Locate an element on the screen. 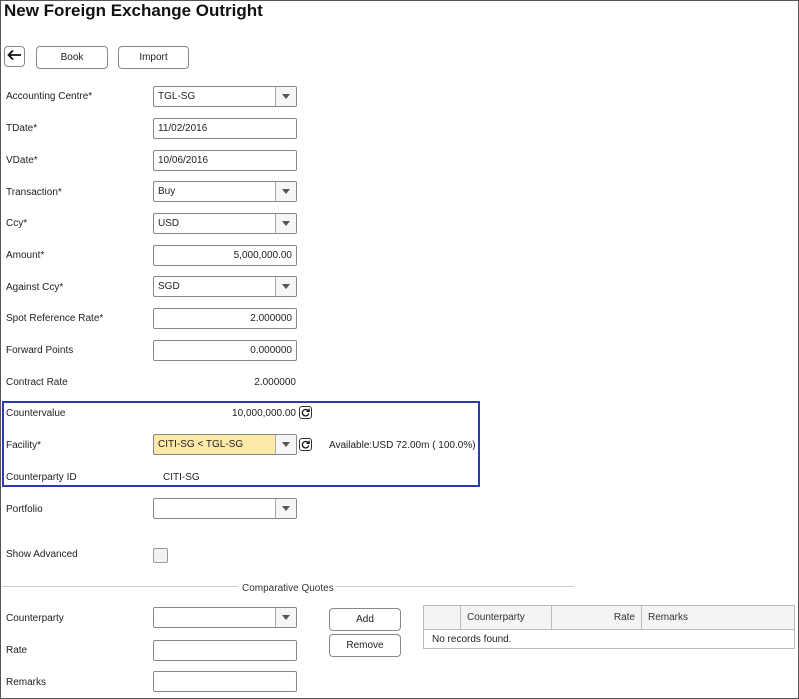 The image size is (799, 699). against-ccy-value: SGD is located at coordinates (169, 286).